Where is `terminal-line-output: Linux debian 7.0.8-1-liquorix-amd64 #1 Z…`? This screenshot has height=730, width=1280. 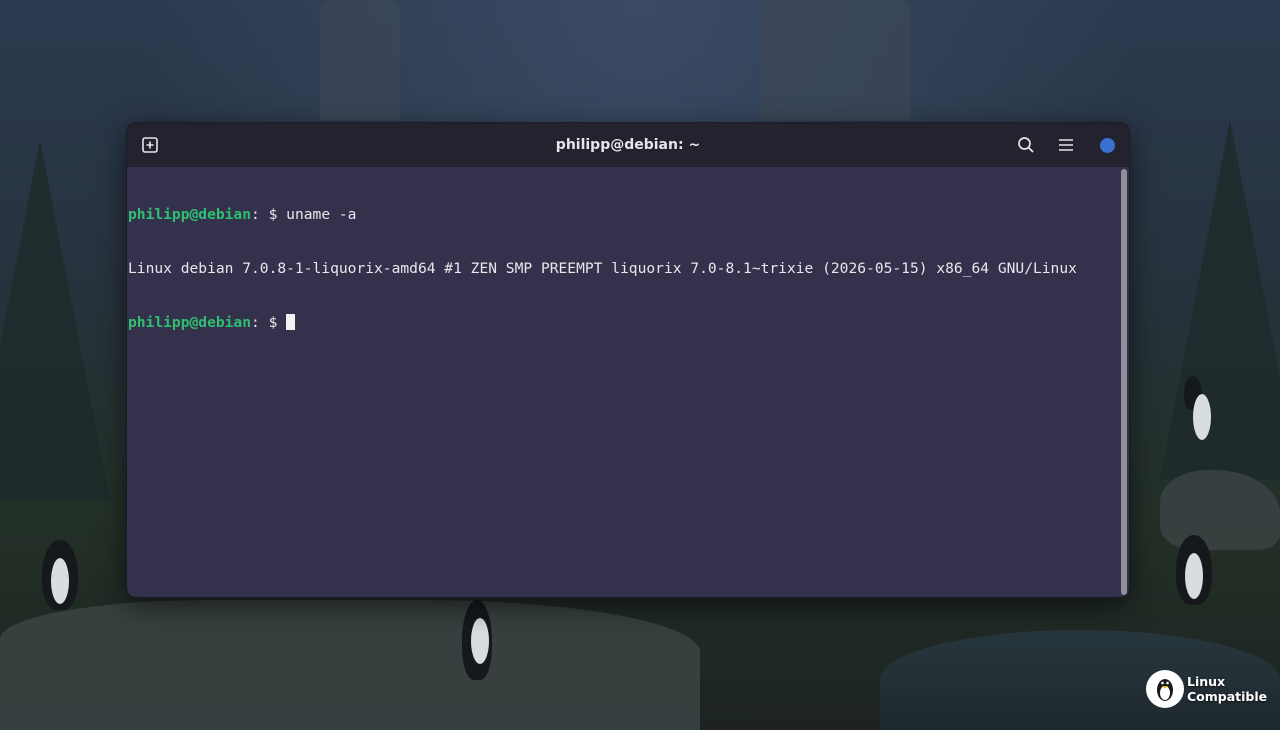 terminal-line-output: Linux debian 7.0.8-1-liquorix-amd64 #1 Z… is located at coordinates (624, 269).